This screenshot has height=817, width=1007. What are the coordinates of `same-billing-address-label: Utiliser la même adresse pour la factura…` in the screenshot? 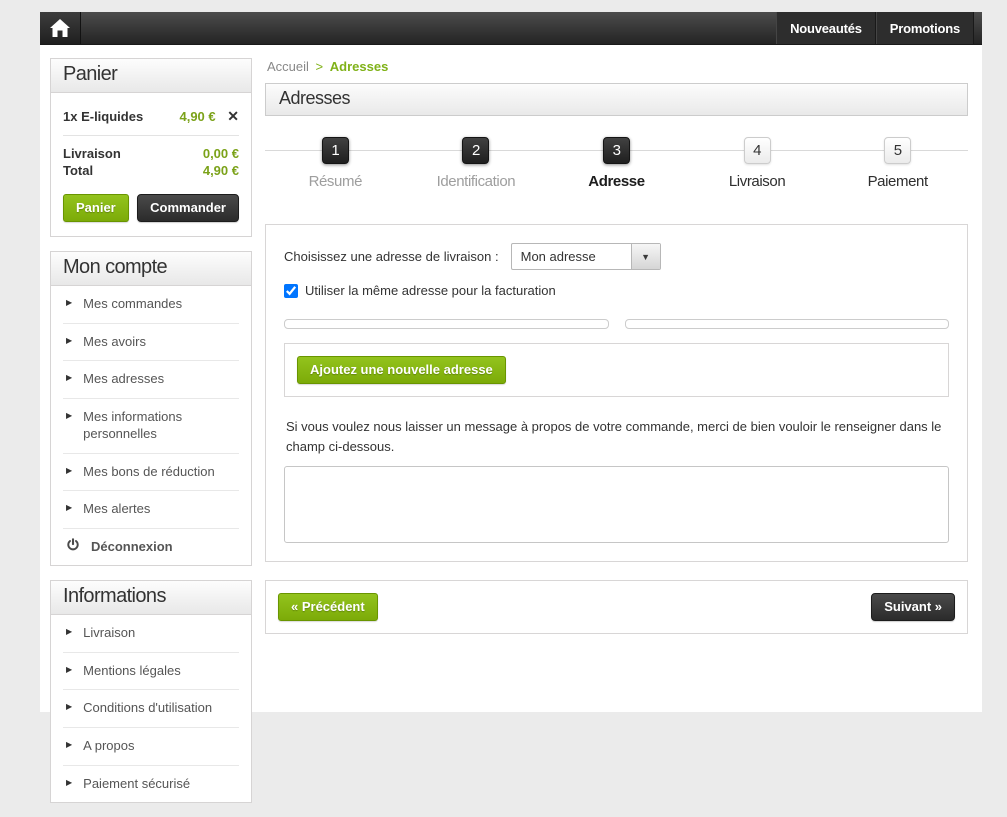 It's located at (430, 290).